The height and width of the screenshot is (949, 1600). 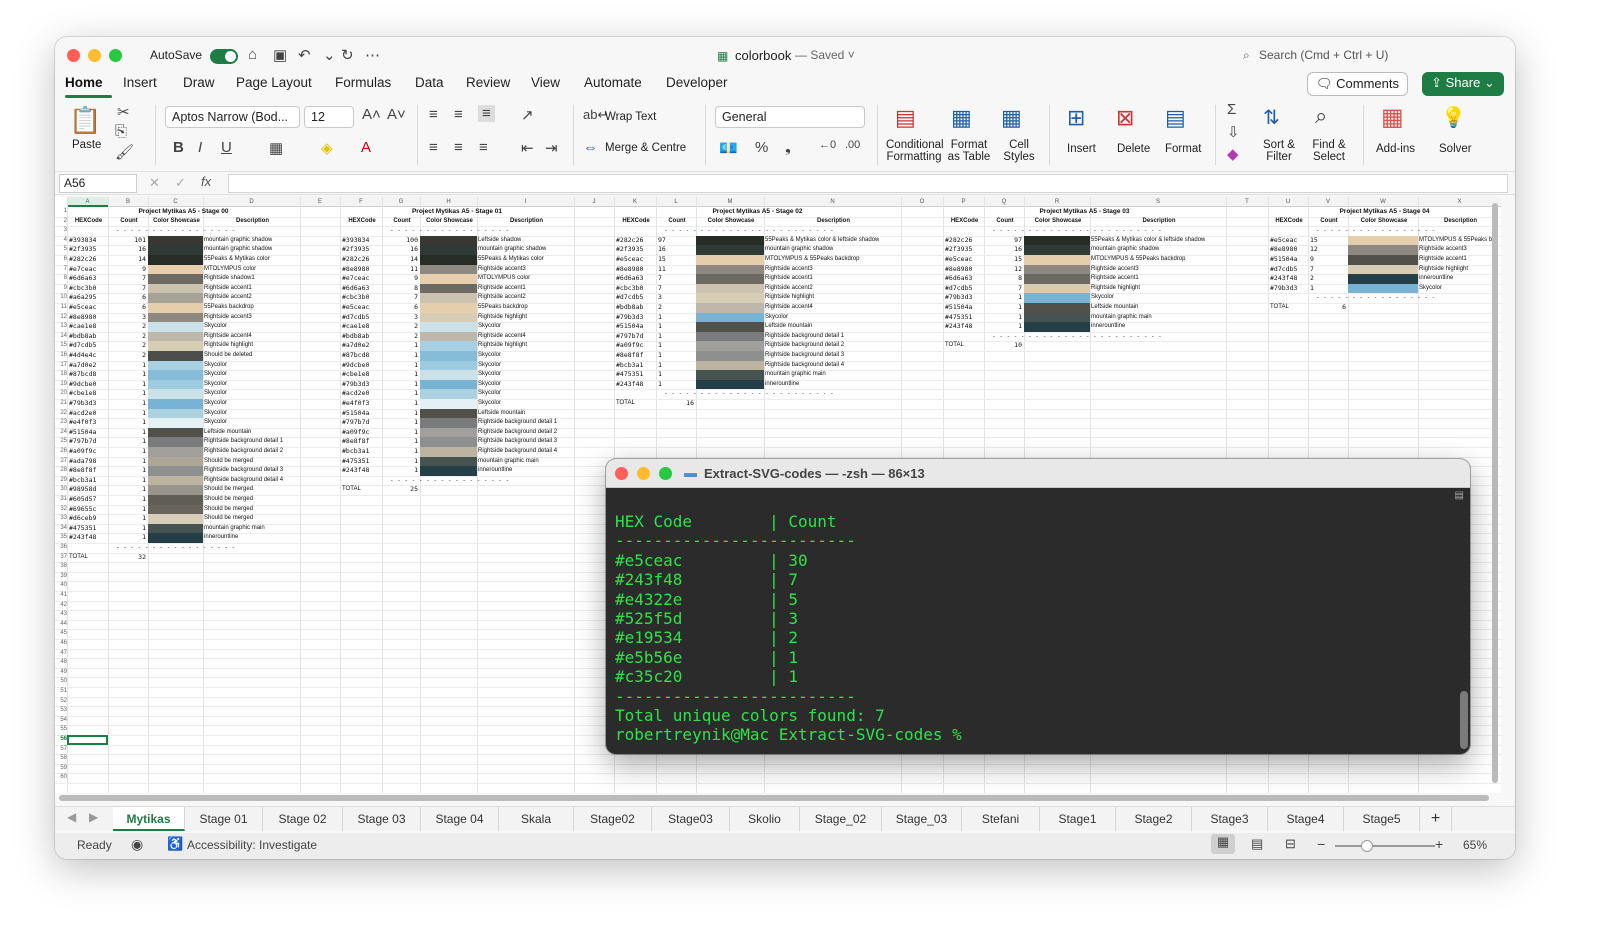 What do you see at coordinates (629, 337) in the screenshot?
I see `hex-cell: #797b7d` at bounding box center [629, 337].